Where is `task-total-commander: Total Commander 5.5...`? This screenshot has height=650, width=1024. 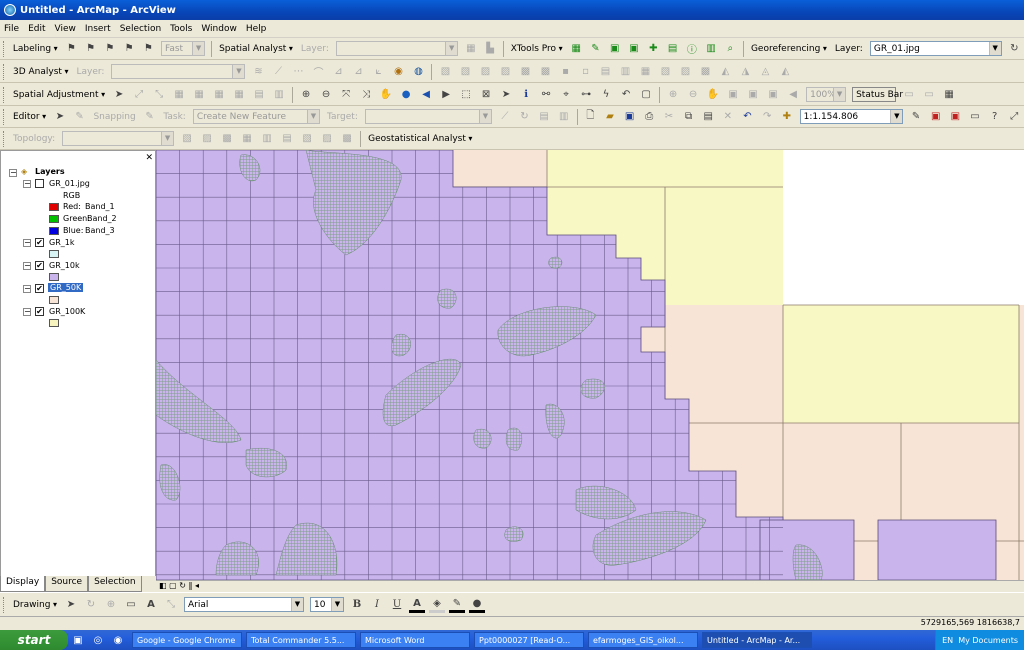 task-total-commander: Total Commander 5.5... is located at coordinates (301, 640).